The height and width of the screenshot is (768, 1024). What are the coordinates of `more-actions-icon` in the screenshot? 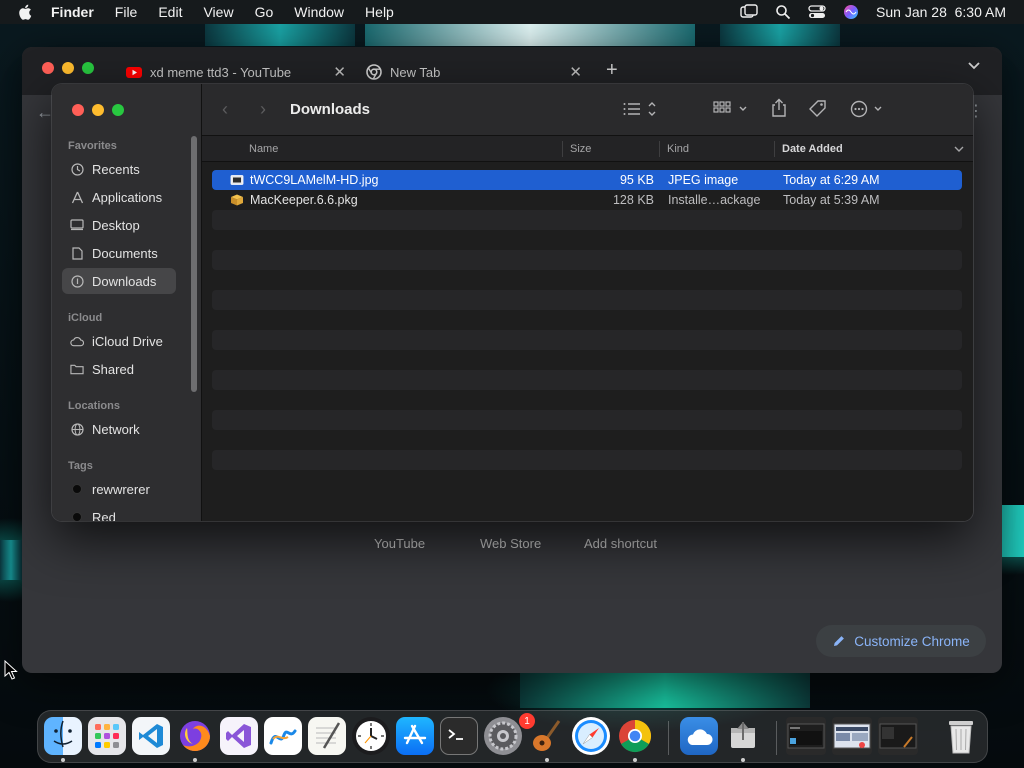 It's located at (868, 109).